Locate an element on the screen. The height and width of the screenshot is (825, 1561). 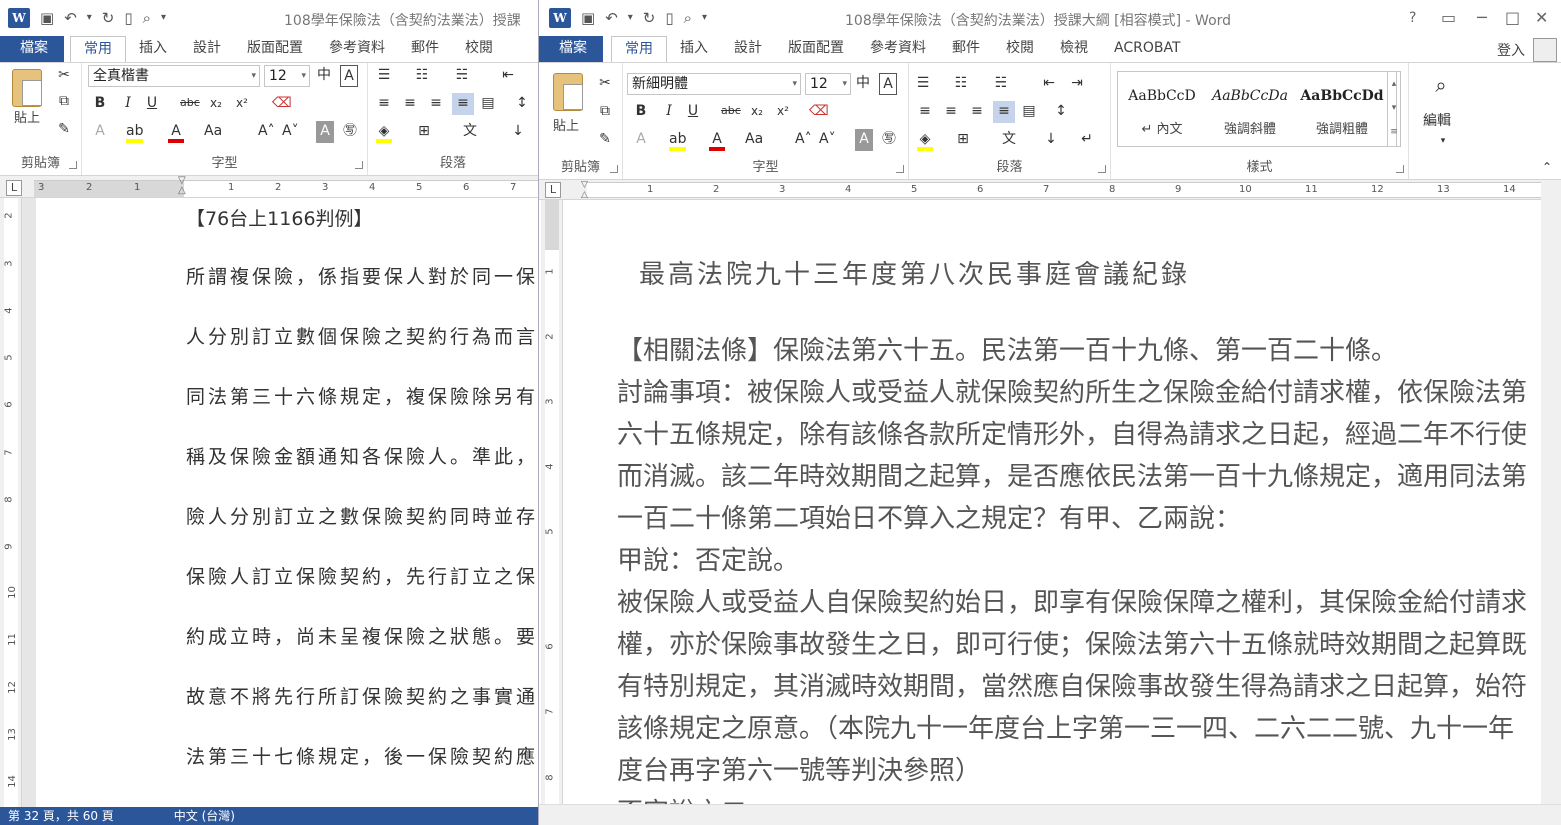
minimize-icon: ─ is located at coordinates (1482, 17).